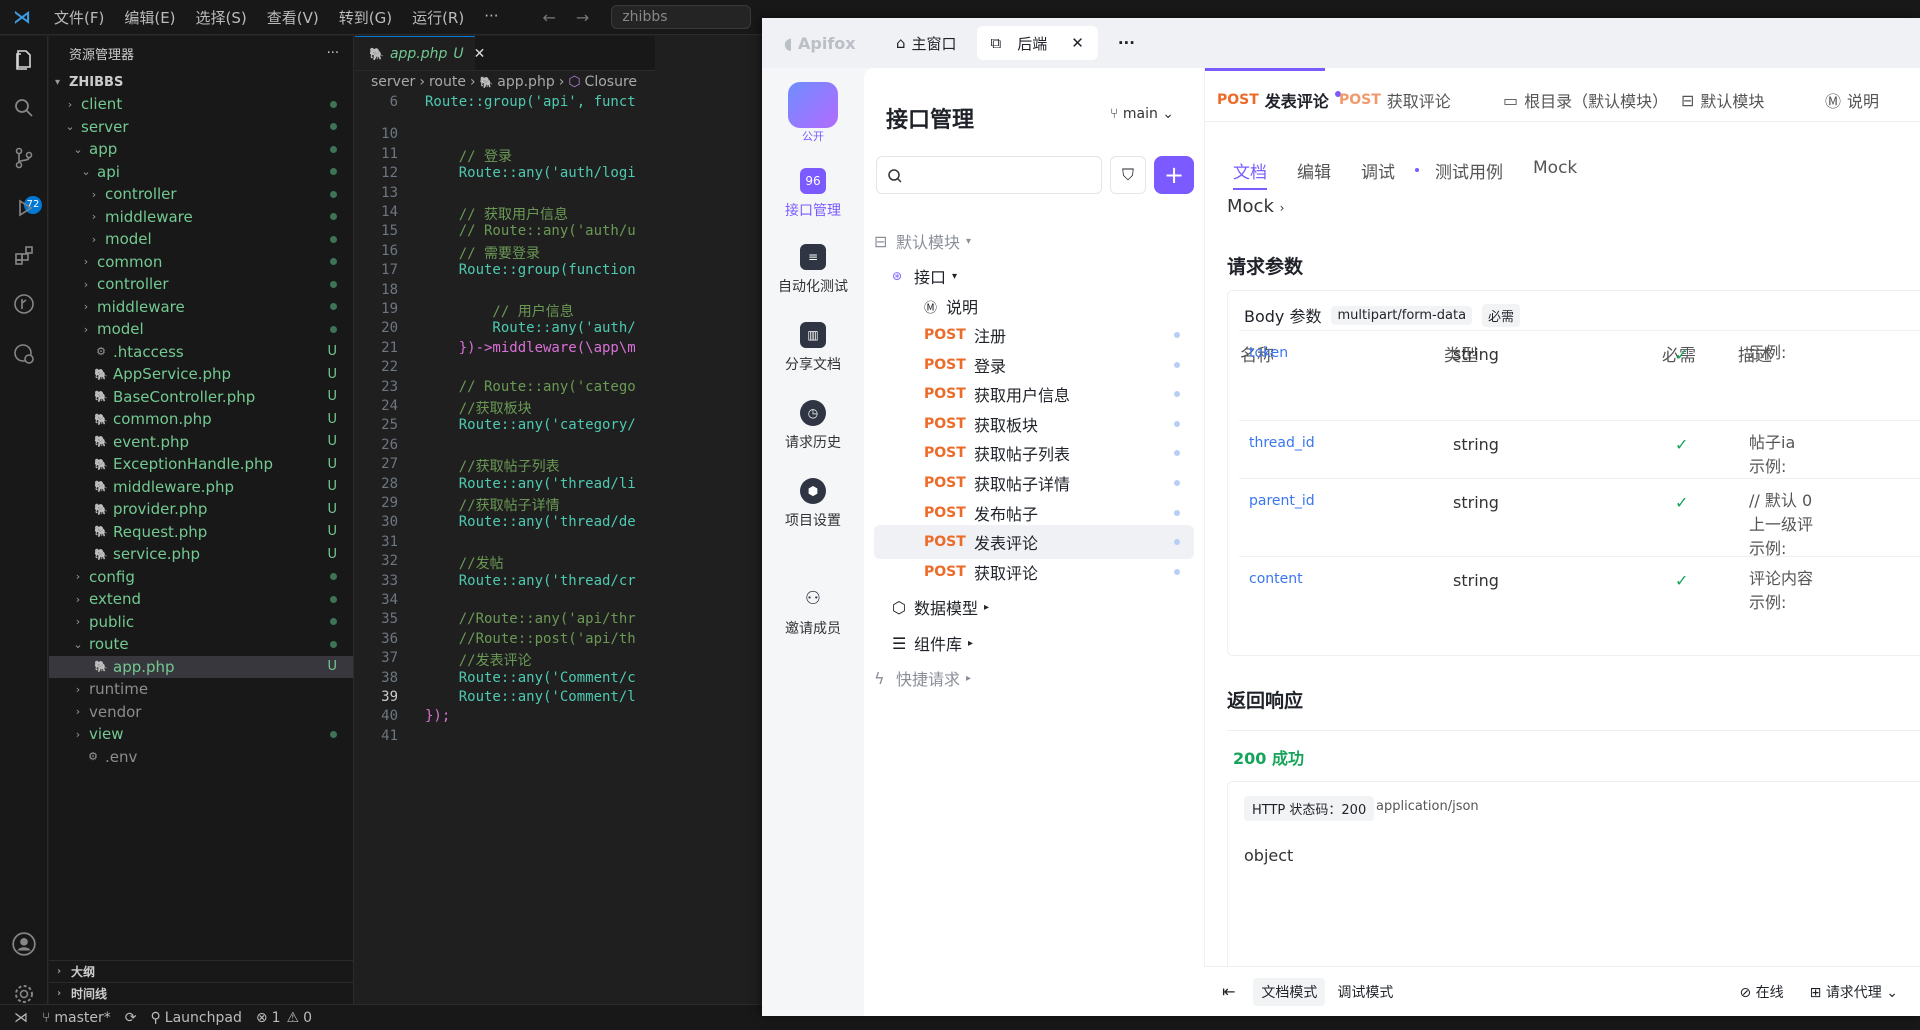  Describe the element at coordinates (813, 348) in the screenshot. I see `nav-share-docs: ▥ 分享文档` at that location.